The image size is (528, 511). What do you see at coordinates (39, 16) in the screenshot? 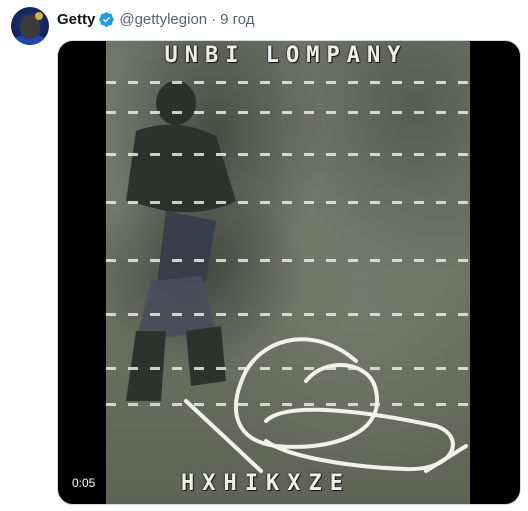
I see `avatar-accent` at bounding box center [39, 16].